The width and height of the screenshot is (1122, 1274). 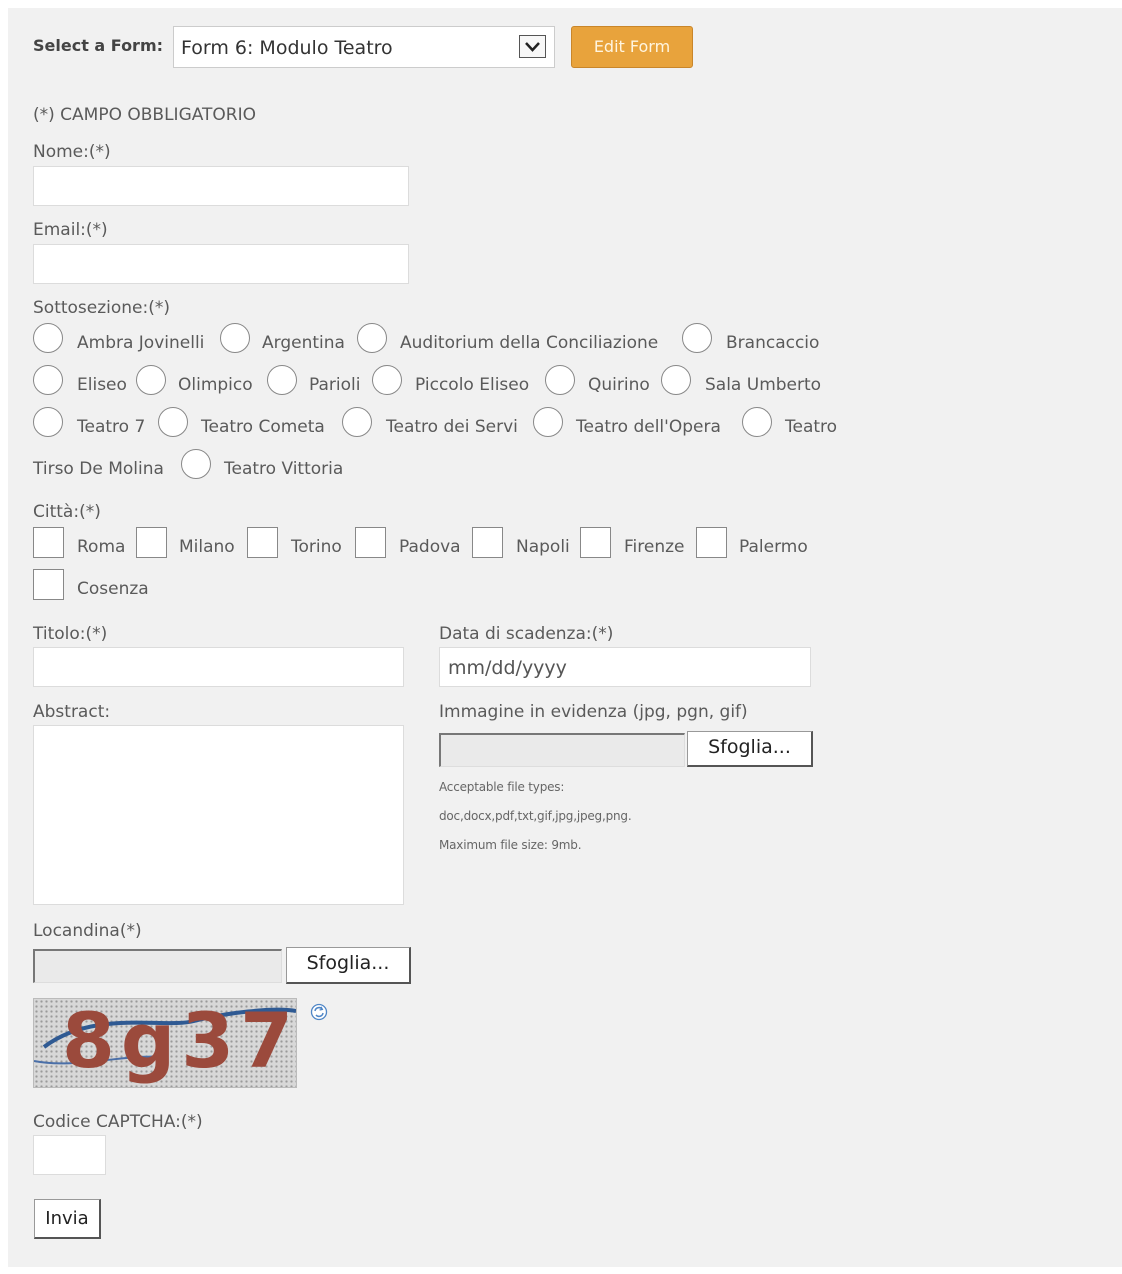 What do you see at coordinates (357, 422) in the screenshot?
I see `radio-teatro-dei-servi` at bounding box center [357, 422].